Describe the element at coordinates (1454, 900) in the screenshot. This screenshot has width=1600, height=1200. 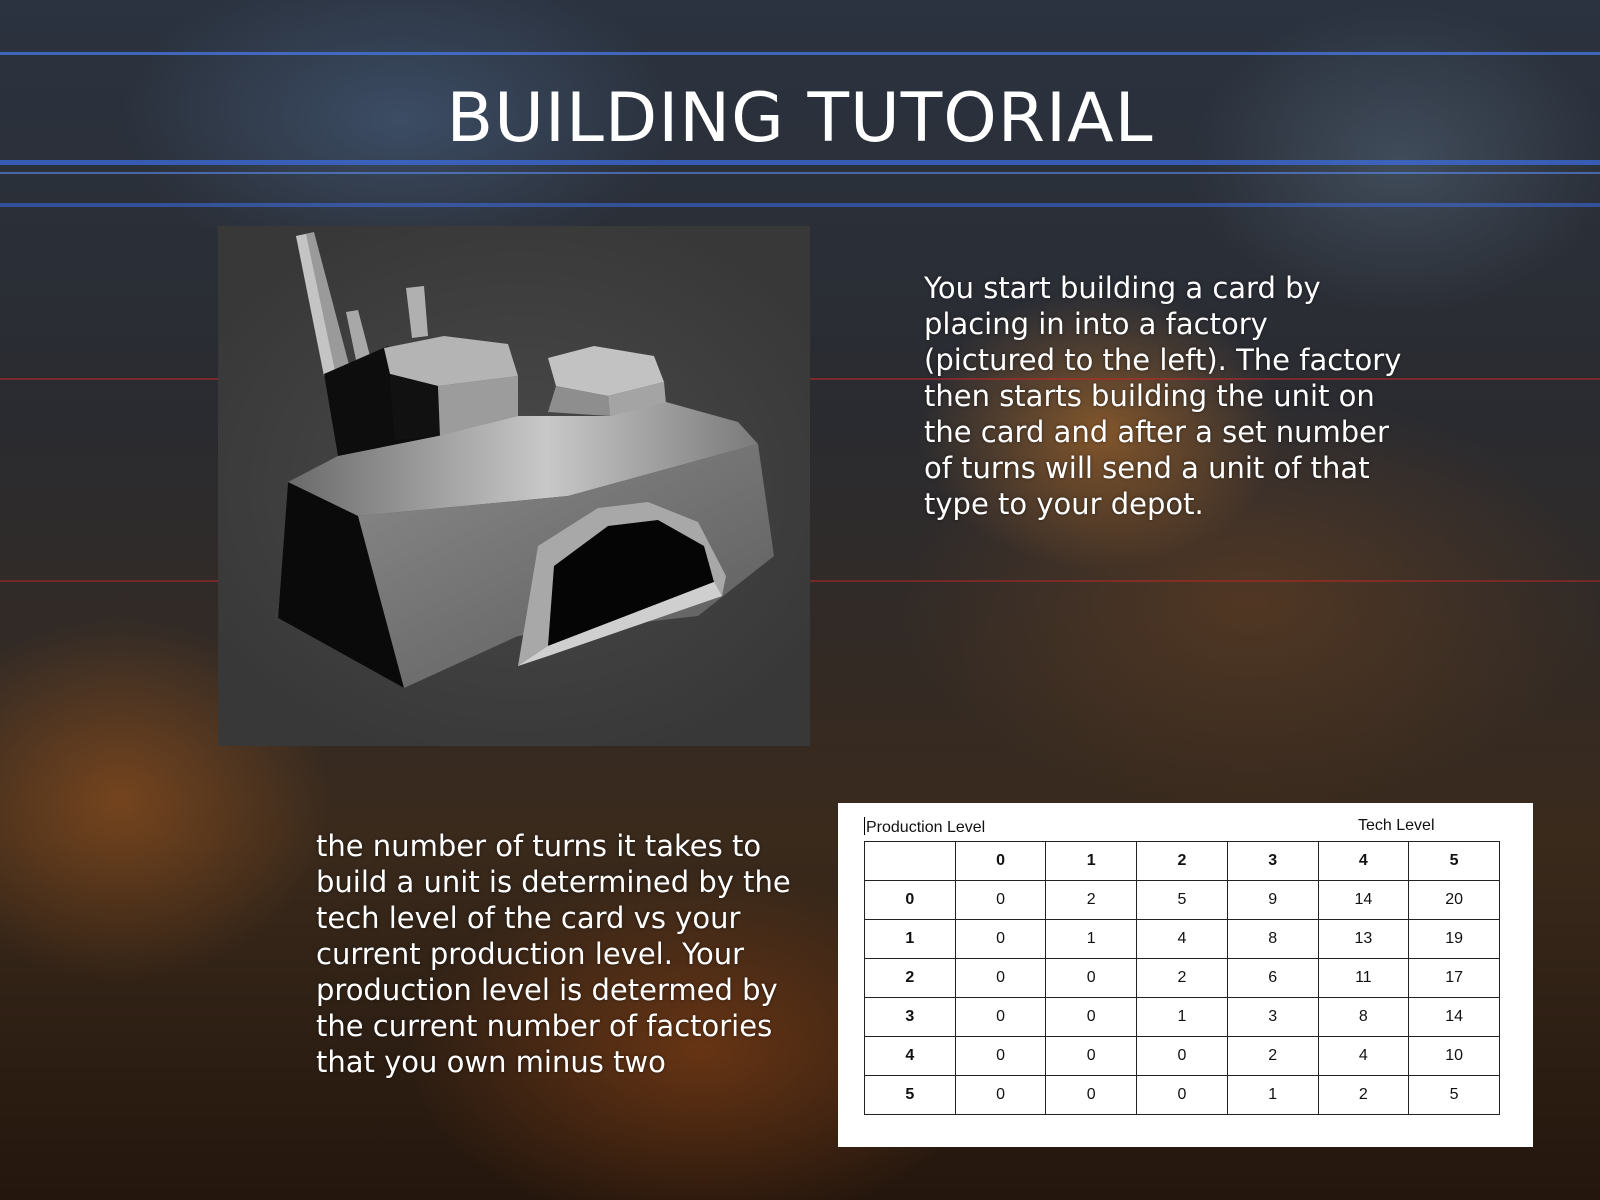
I see `table-cell: 20` at that location.